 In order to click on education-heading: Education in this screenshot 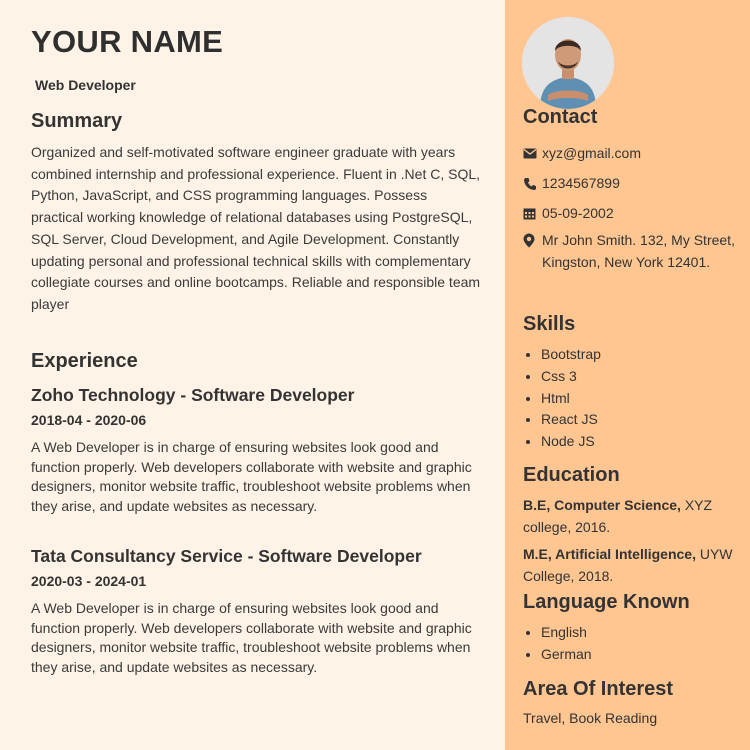, I will do `click(571, 475)`.